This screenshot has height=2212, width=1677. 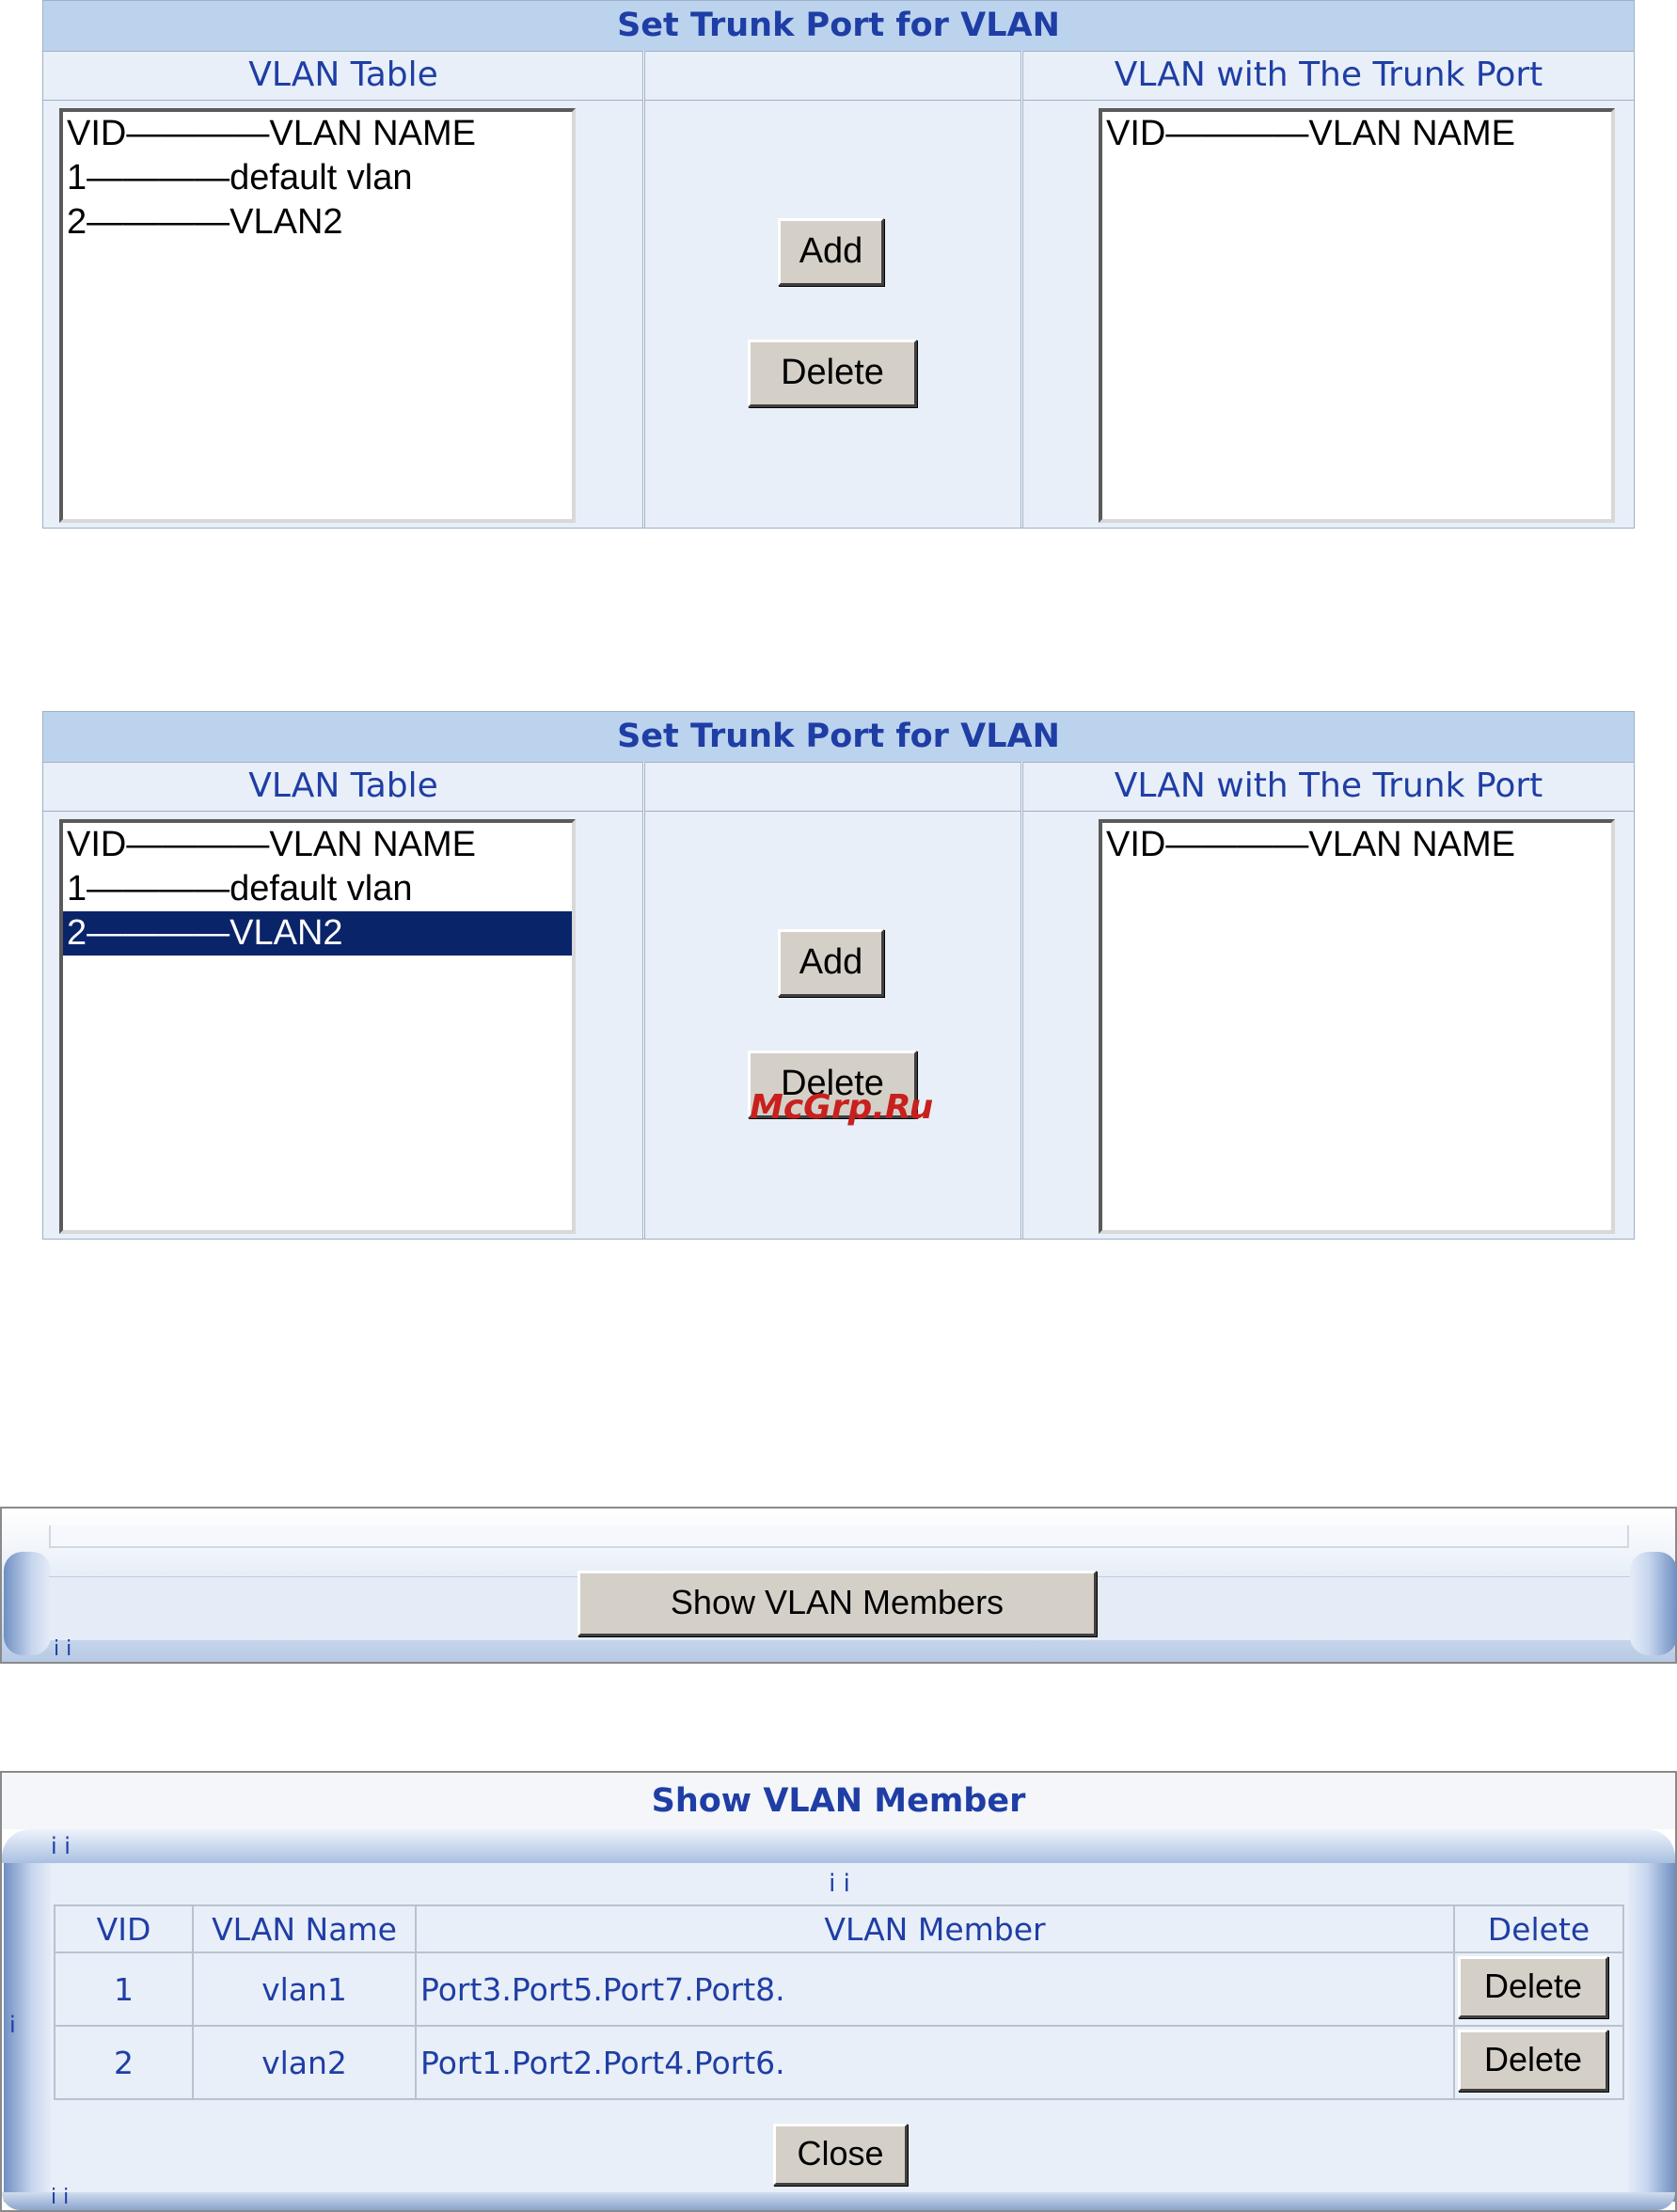 I want to click on header-vid: VID, so click(x=124, y=1928).